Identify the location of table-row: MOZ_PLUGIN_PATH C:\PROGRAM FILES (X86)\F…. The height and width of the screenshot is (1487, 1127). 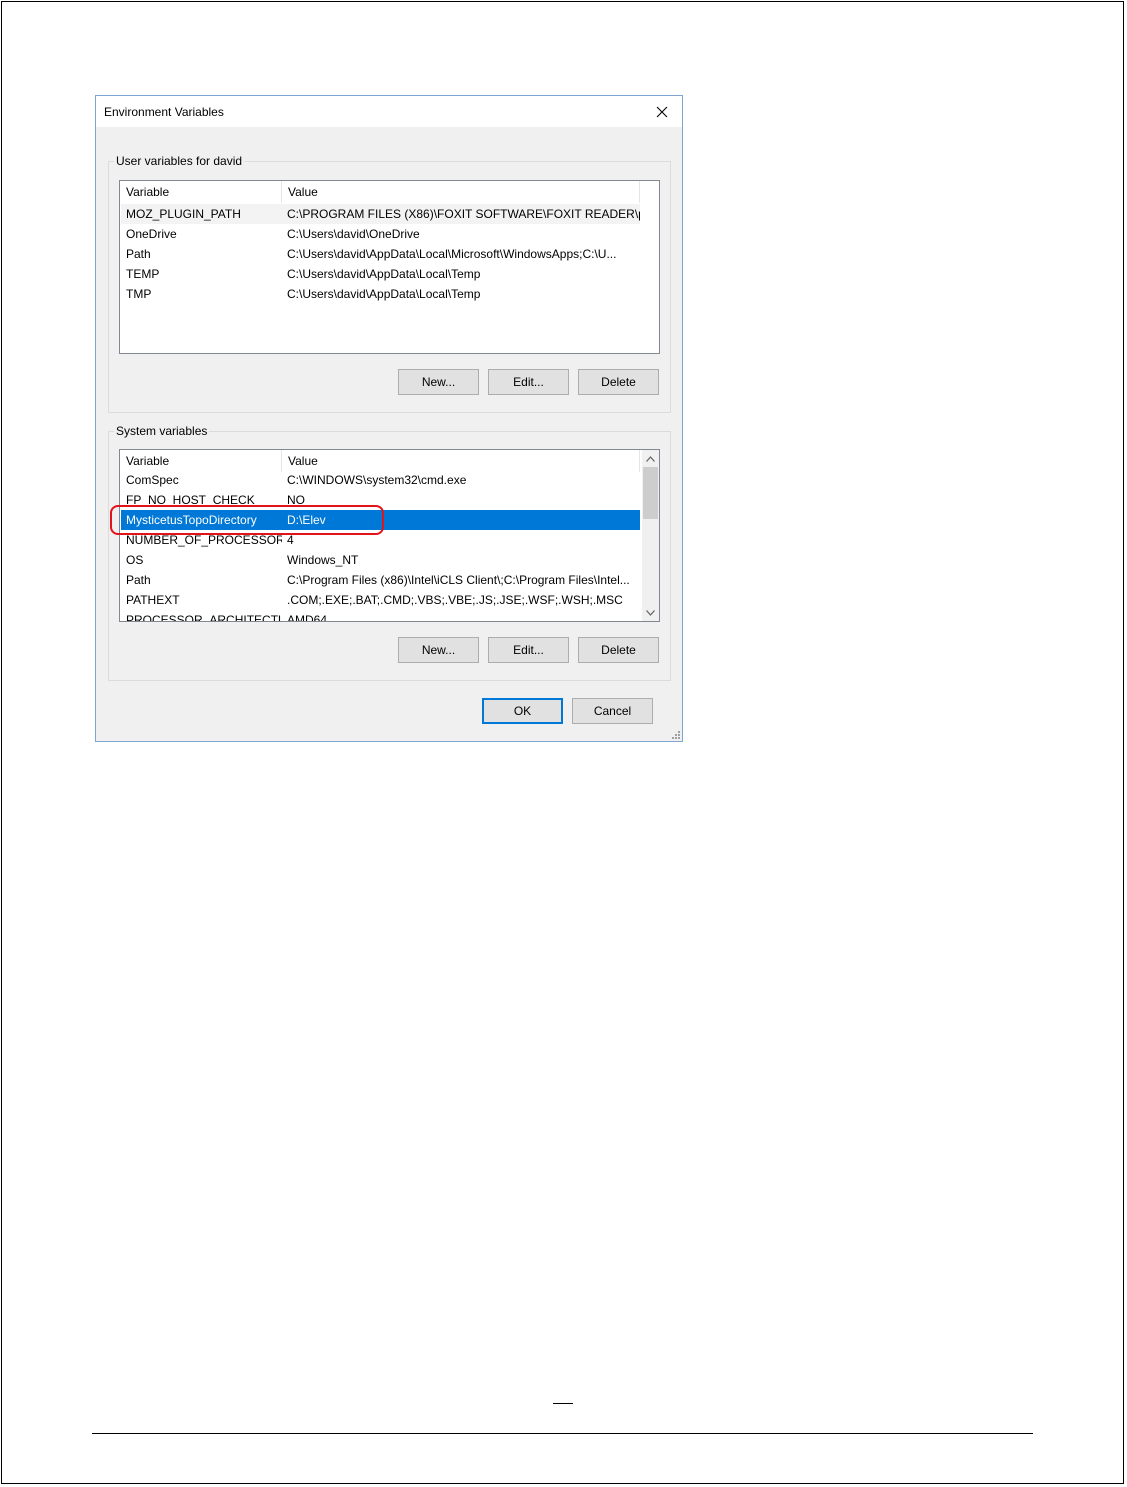
(380, 214).